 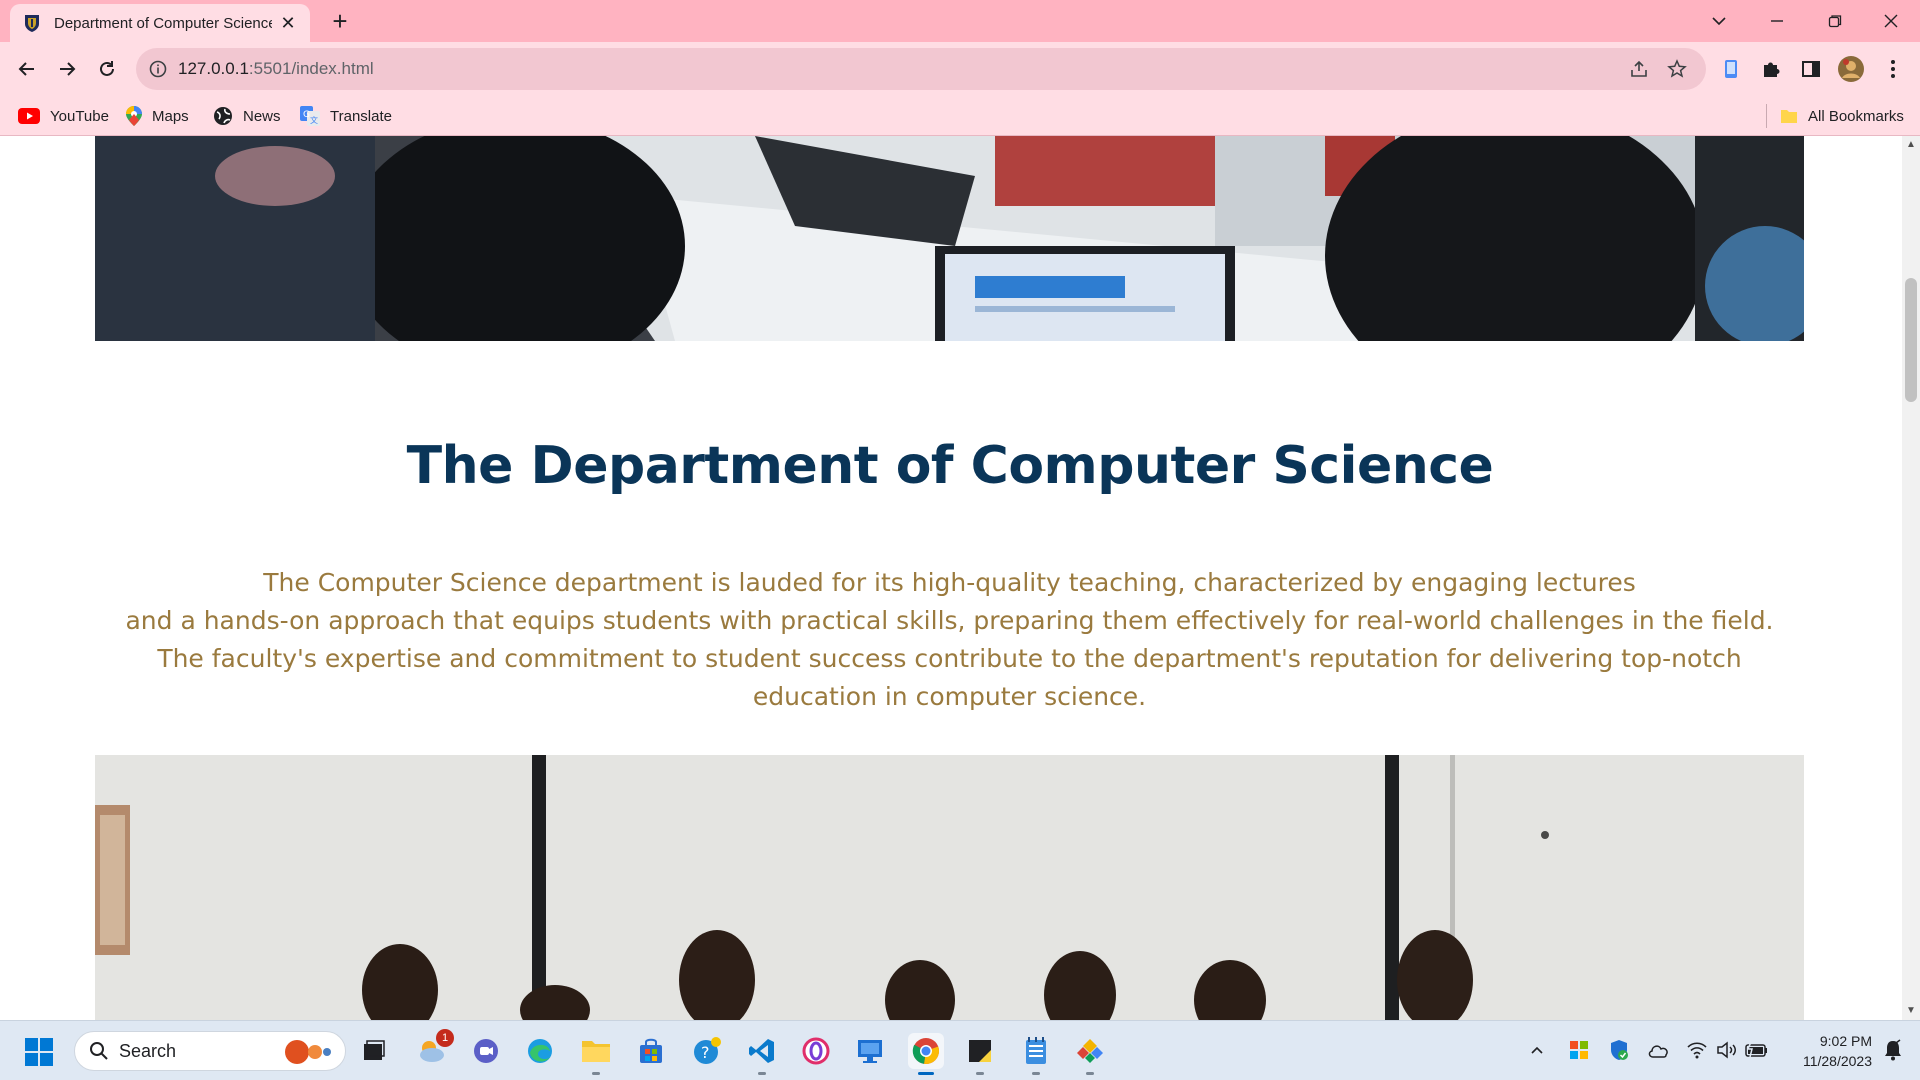 What do you see at coordinates (210, 1051) in the screenshot?
I see `taskbar-search-box: Search` at bounding box center [210, 1051].